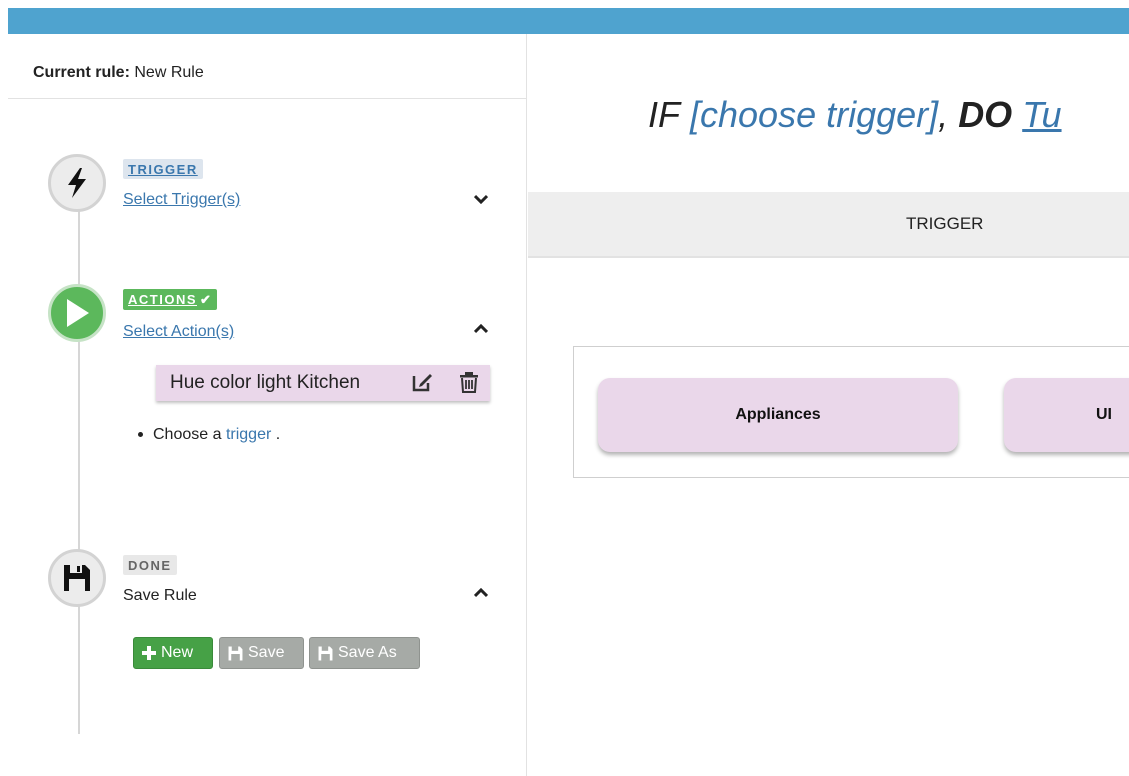 The width and height of the screenshot is (1129, 776). I want to click on bolt-icon, so click(77, 183).